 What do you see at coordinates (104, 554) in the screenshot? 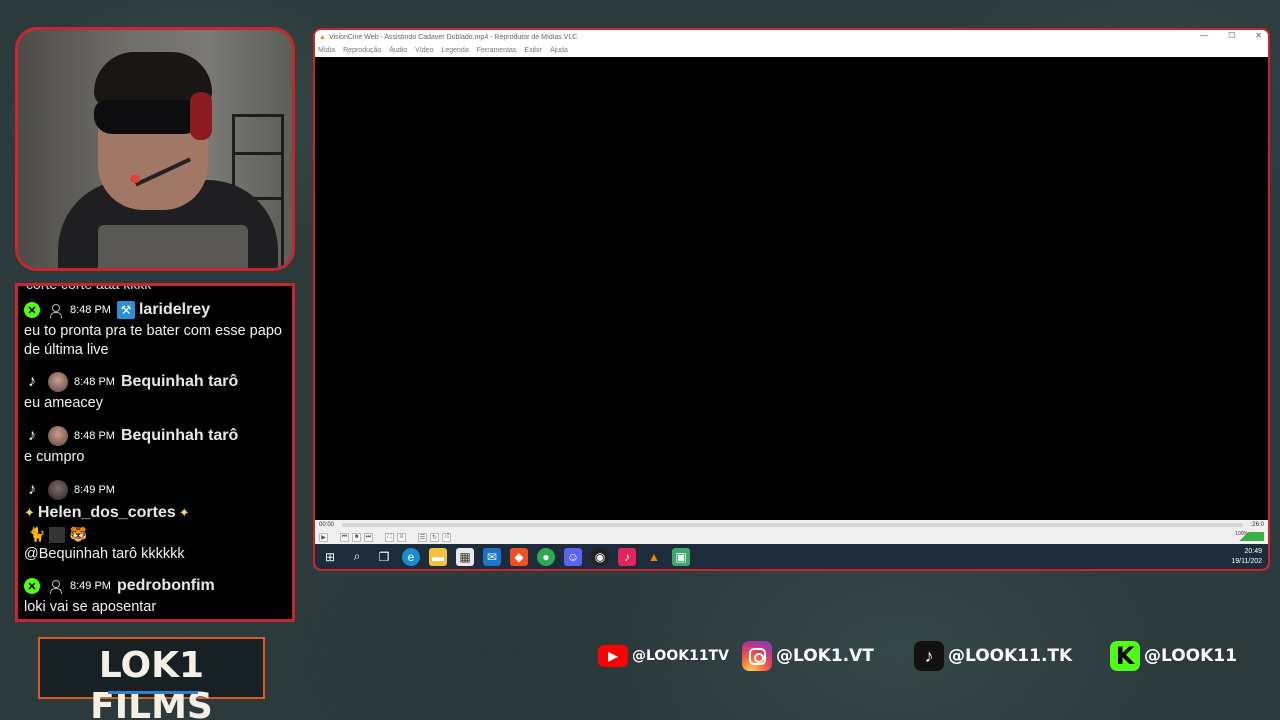
I see `message-text: @Bequinhah tarô kkkkkk` at bounding box center [104, 554].